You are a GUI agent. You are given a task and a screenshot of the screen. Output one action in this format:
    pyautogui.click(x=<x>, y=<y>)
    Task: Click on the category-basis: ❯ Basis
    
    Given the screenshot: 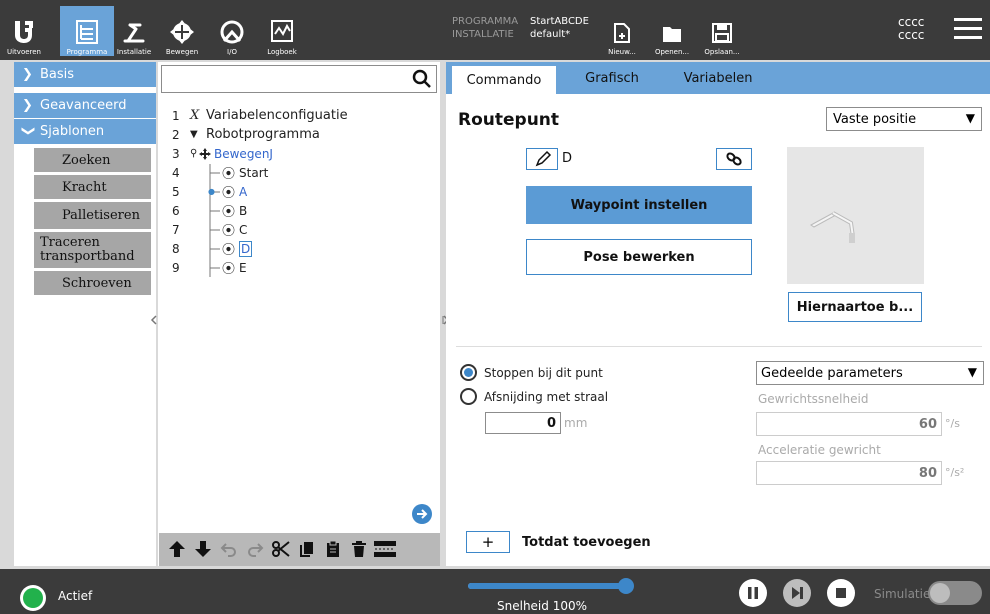 What is the action you would take?
    pyautogui.click(x=85, y=74)
    